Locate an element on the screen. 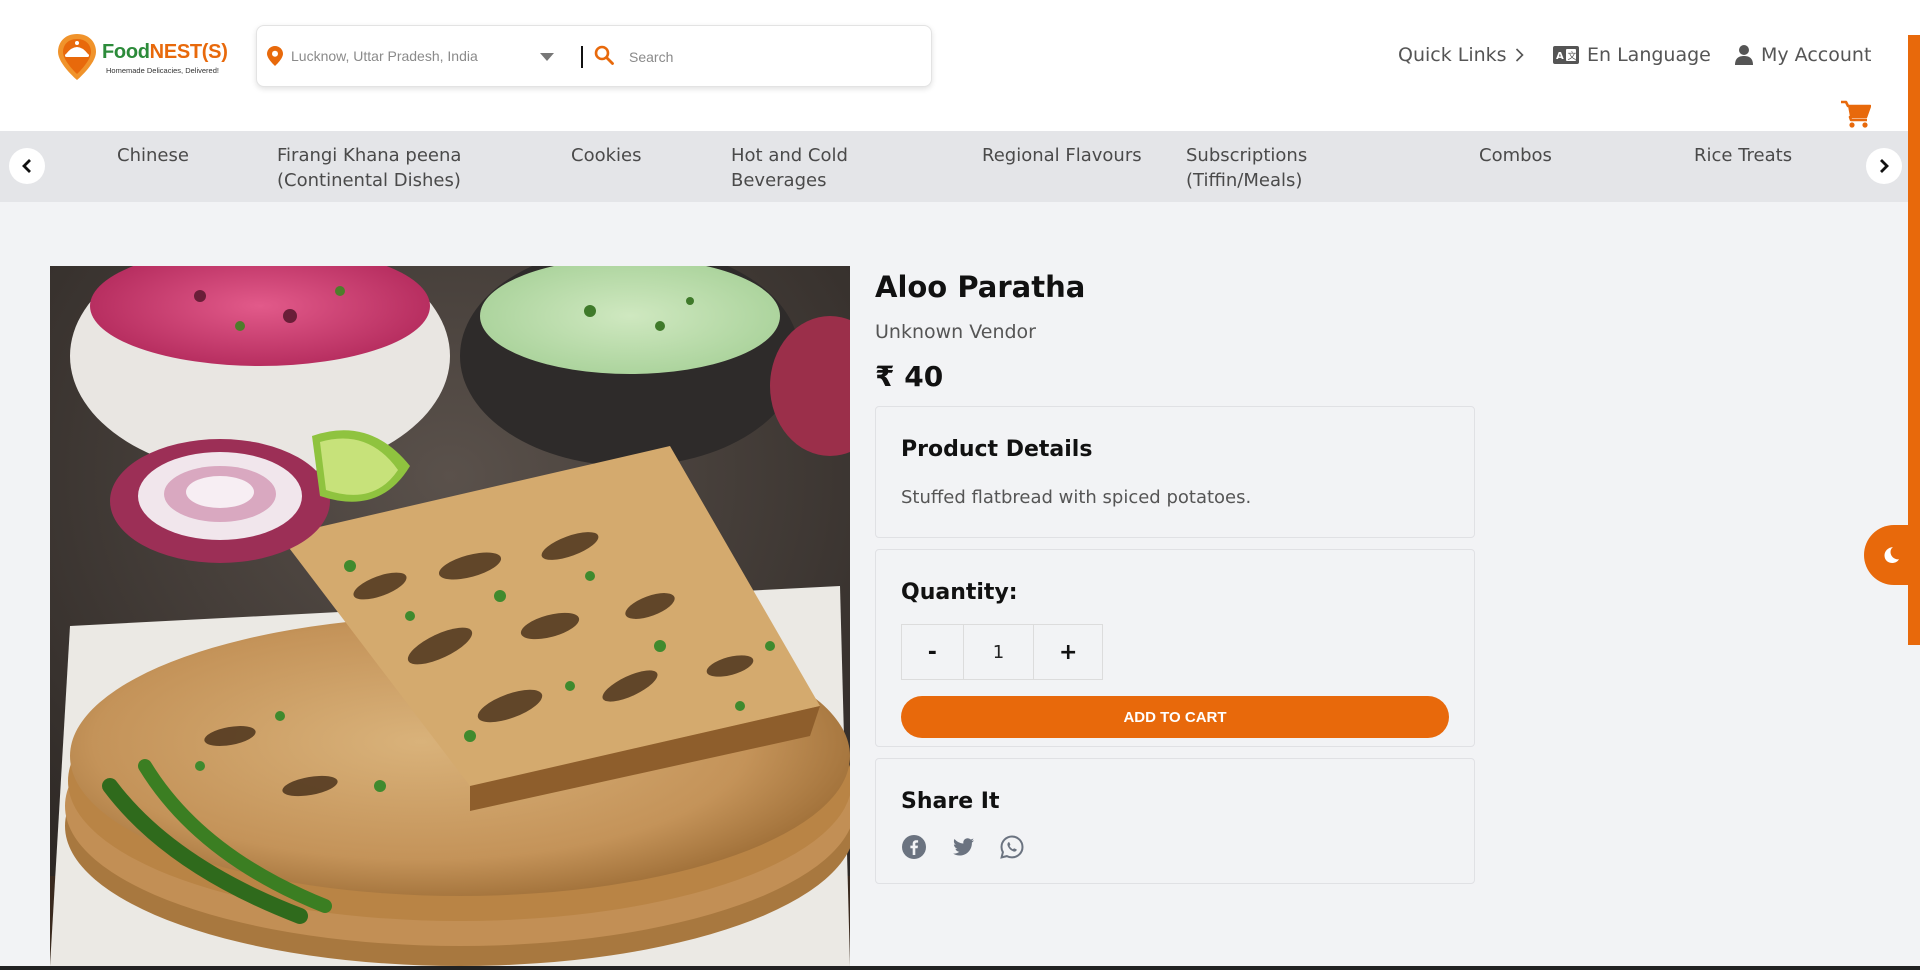 This screenshot has height=970, width=1920. vendor-name: Unknown Vendor is located at coordinates (955, 332).